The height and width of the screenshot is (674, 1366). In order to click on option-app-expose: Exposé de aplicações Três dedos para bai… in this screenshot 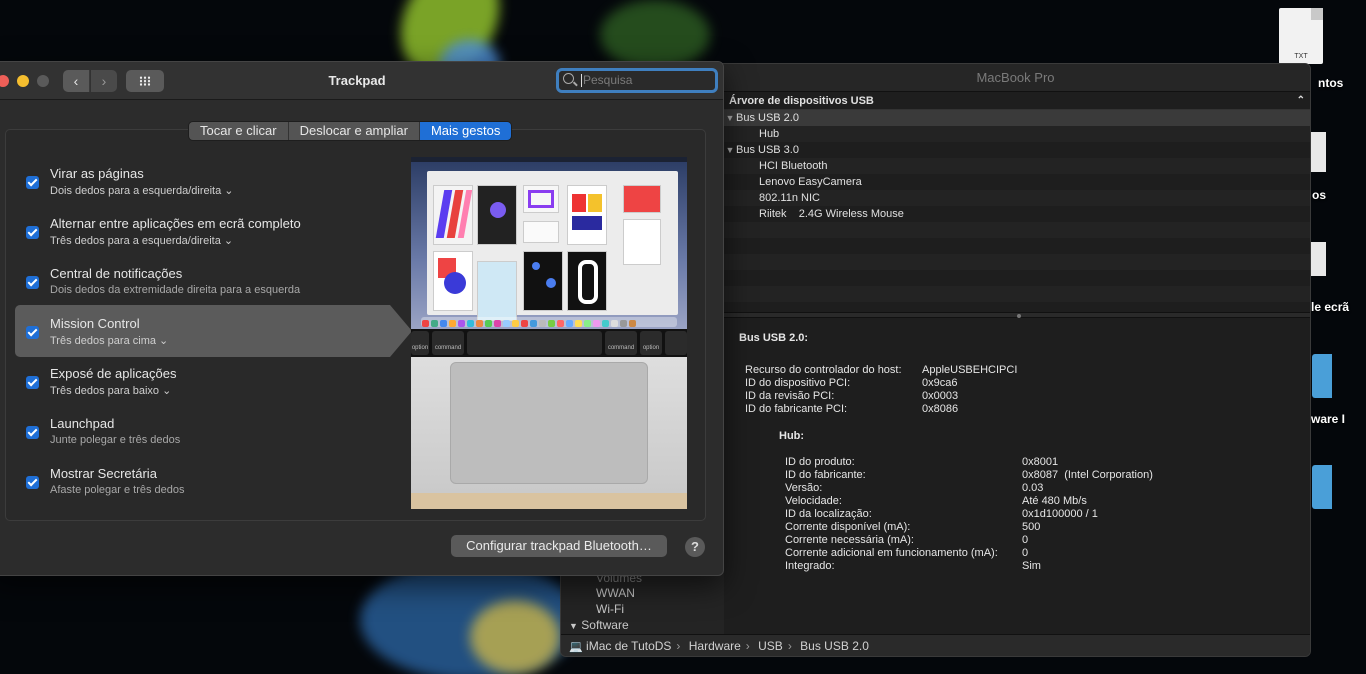, I will do `click(202, 381)`.